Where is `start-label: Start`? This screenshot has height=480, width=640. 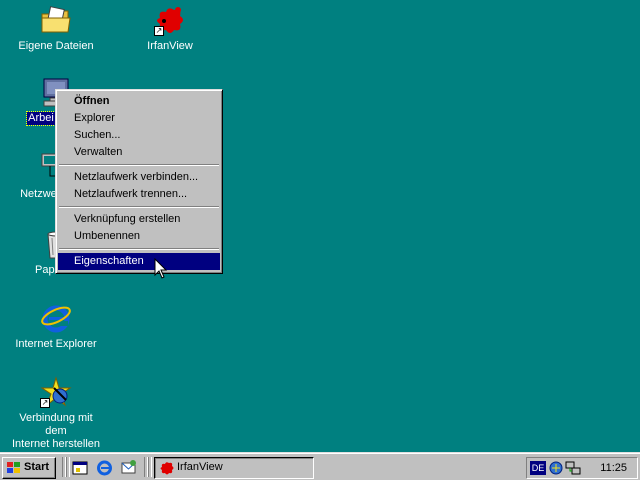 start-label: Start is located at coordinates (37, 467).